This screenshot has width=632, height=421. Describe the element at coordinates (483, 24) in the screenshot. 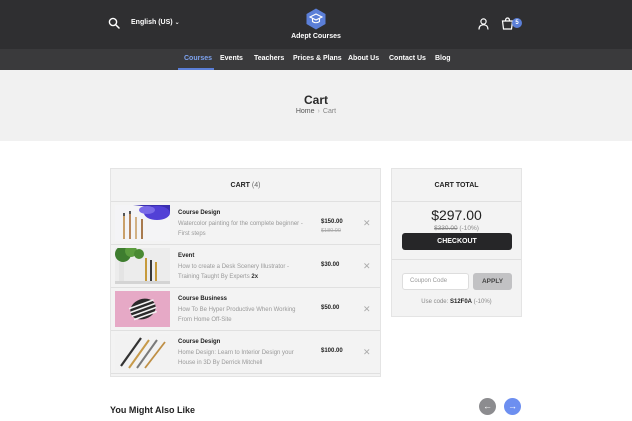

I see `user-icon` at that location.